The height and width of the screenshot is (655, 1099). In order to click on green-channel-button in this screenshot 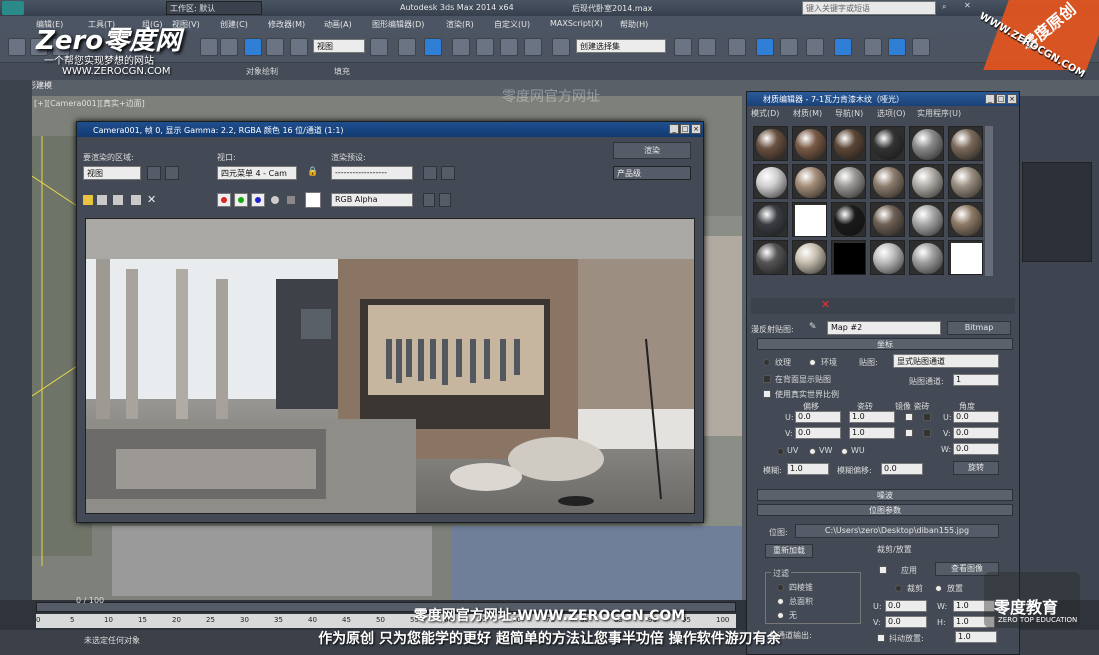, I will do `click(241, 200)`.